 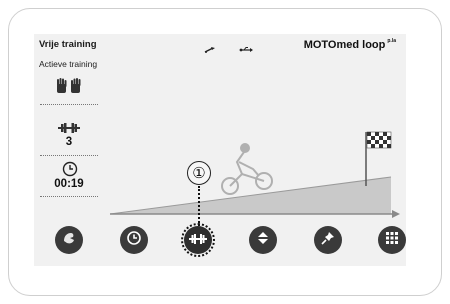 I want to click on menu-grid-button, so click(x=392, y=240).